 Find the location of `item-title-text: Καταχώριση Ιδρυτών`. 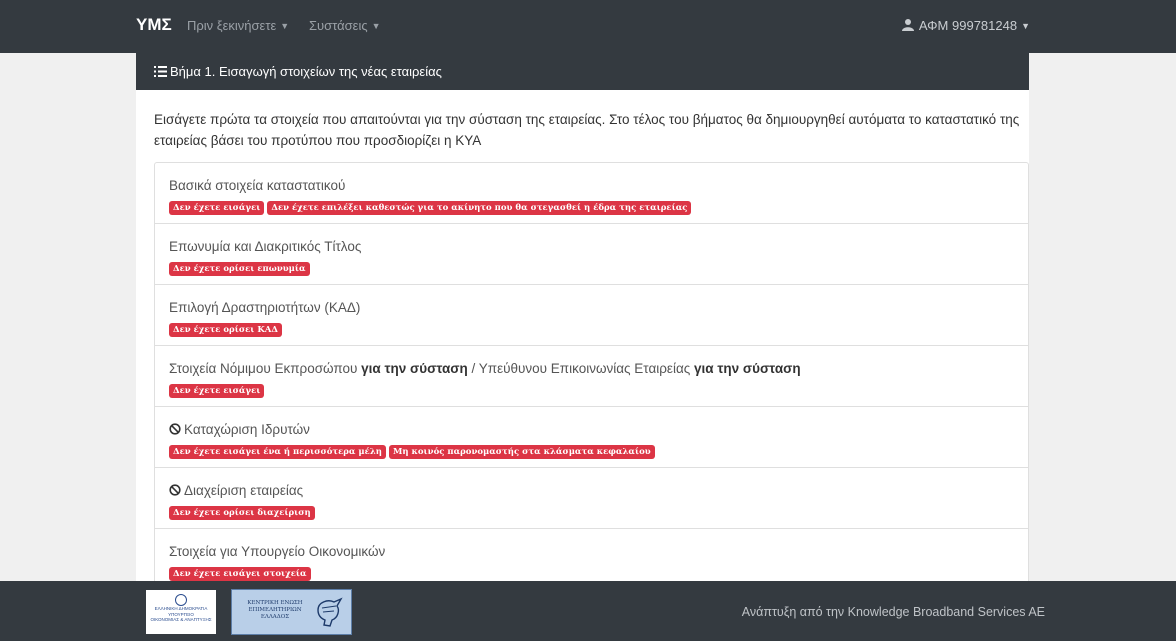

item-title-text: Καταχώριση Ιδρυτών is located at coordinates (247, 429).